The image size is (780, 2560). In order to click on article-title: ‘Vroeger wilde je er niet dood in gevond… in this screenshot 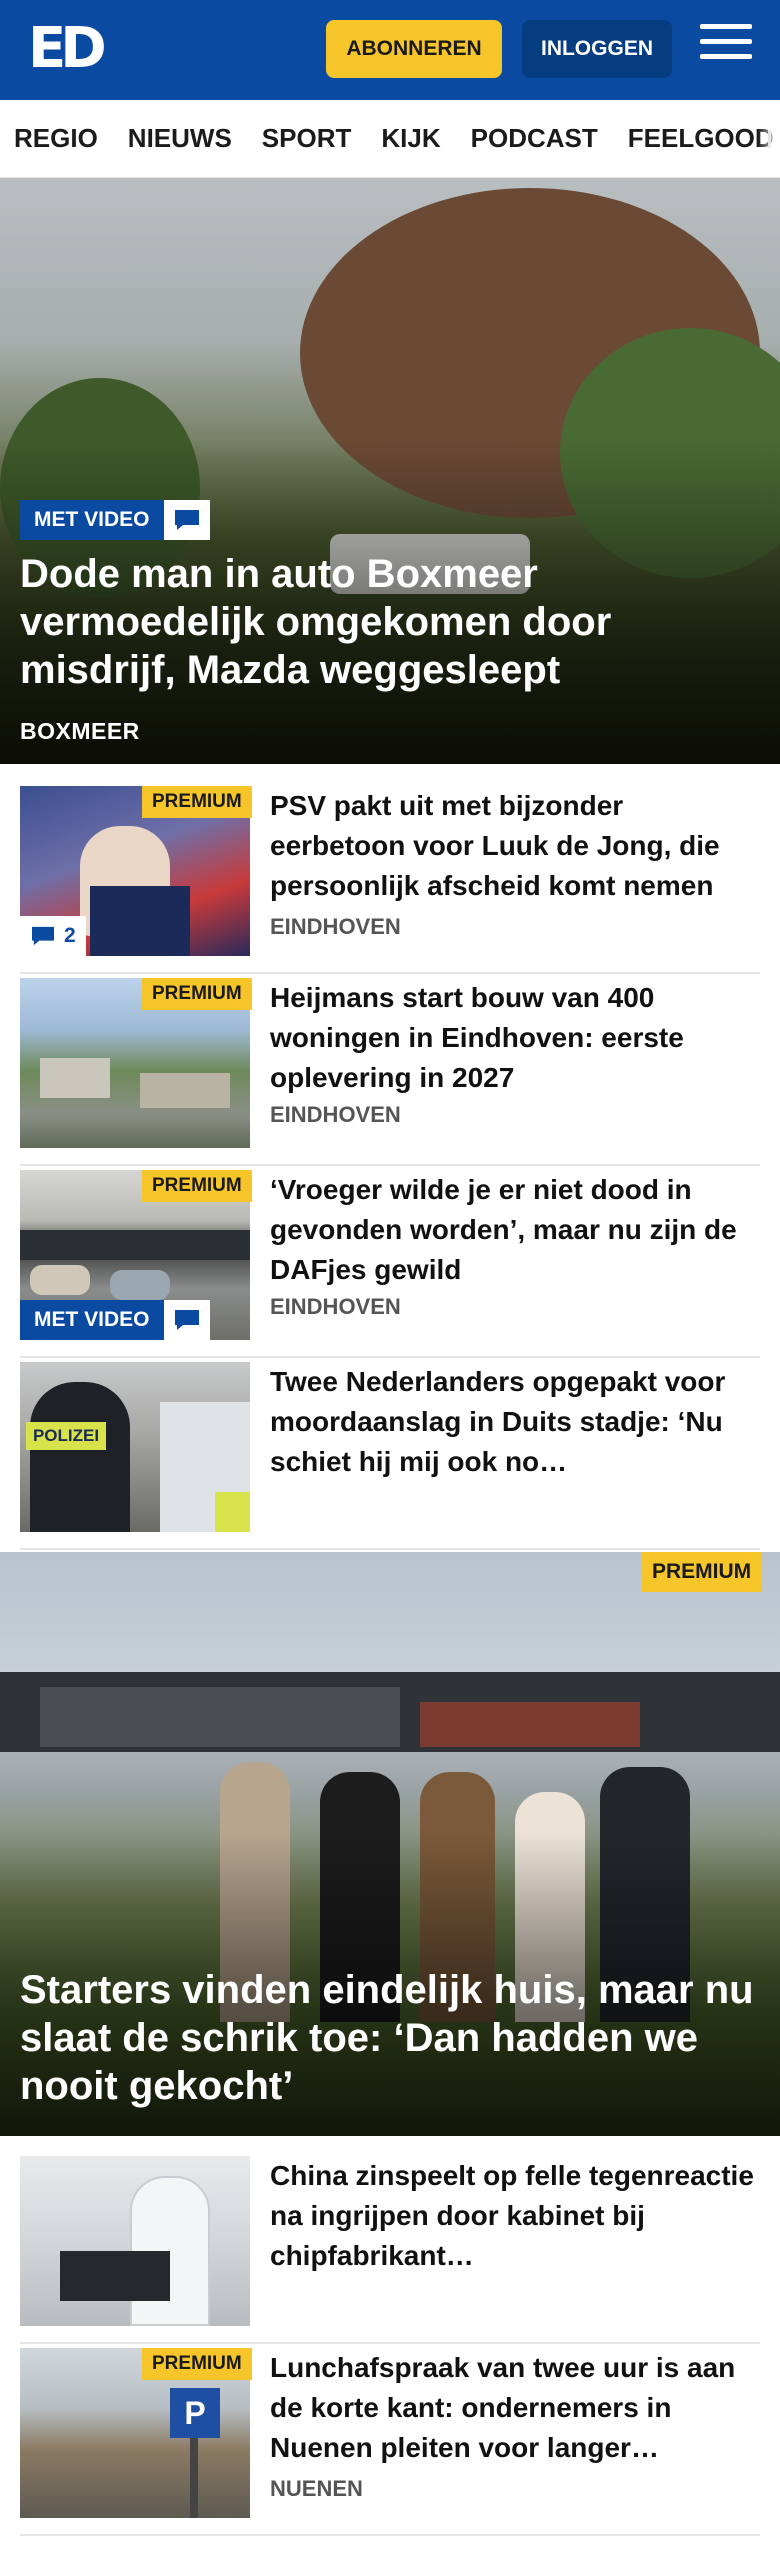, I will do `click(515, 1230)`.